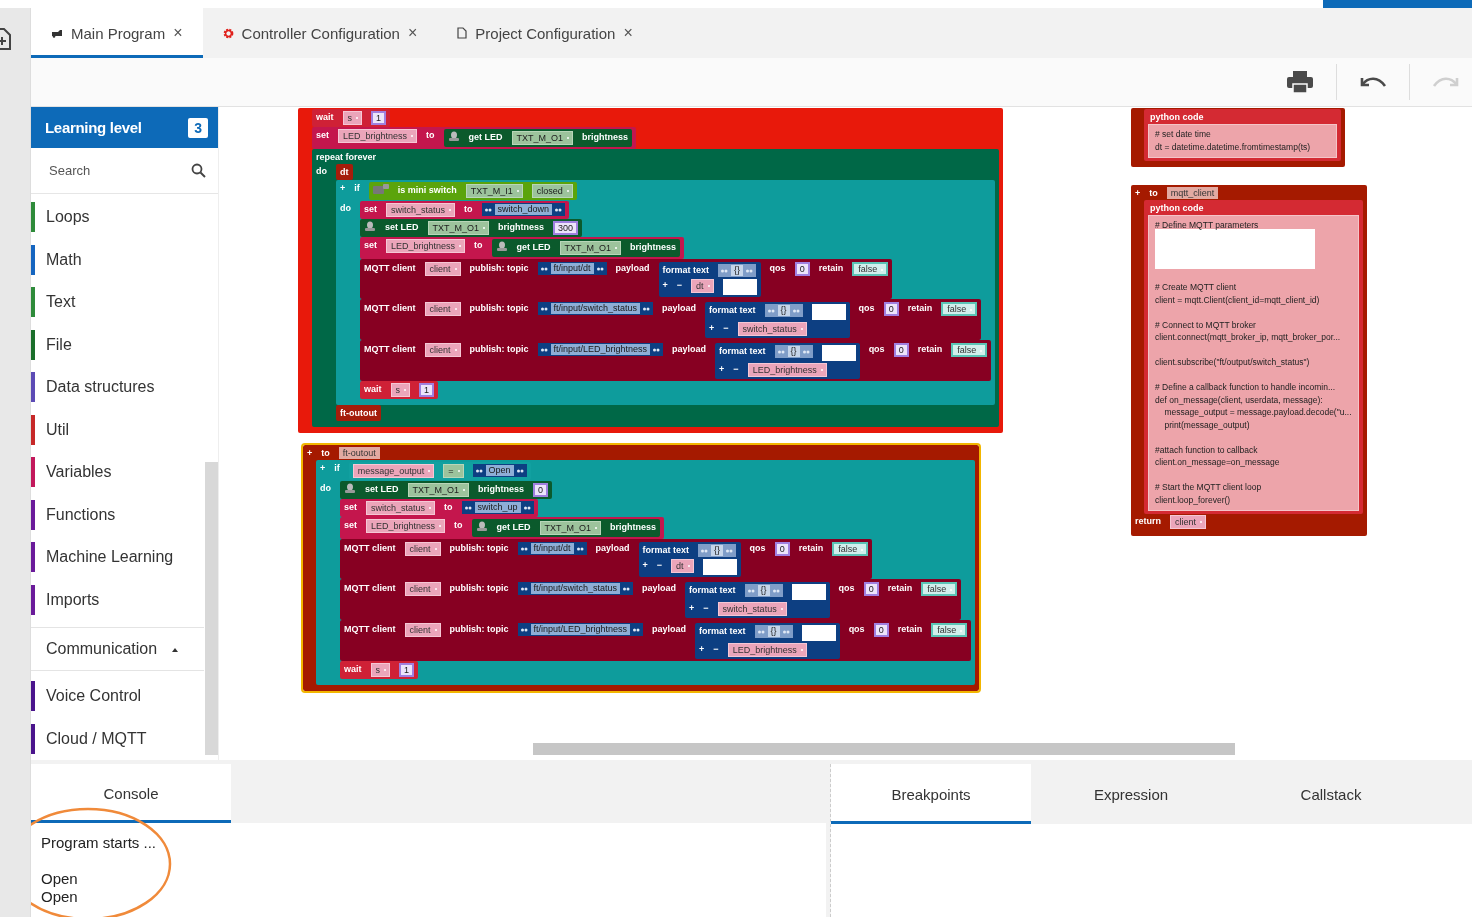 Image resolution: width=1472 pixels, height=917 pixels. Describe the element at coordinates (117, 599) in the screenshot. I see `category-item: Imports` at that location.